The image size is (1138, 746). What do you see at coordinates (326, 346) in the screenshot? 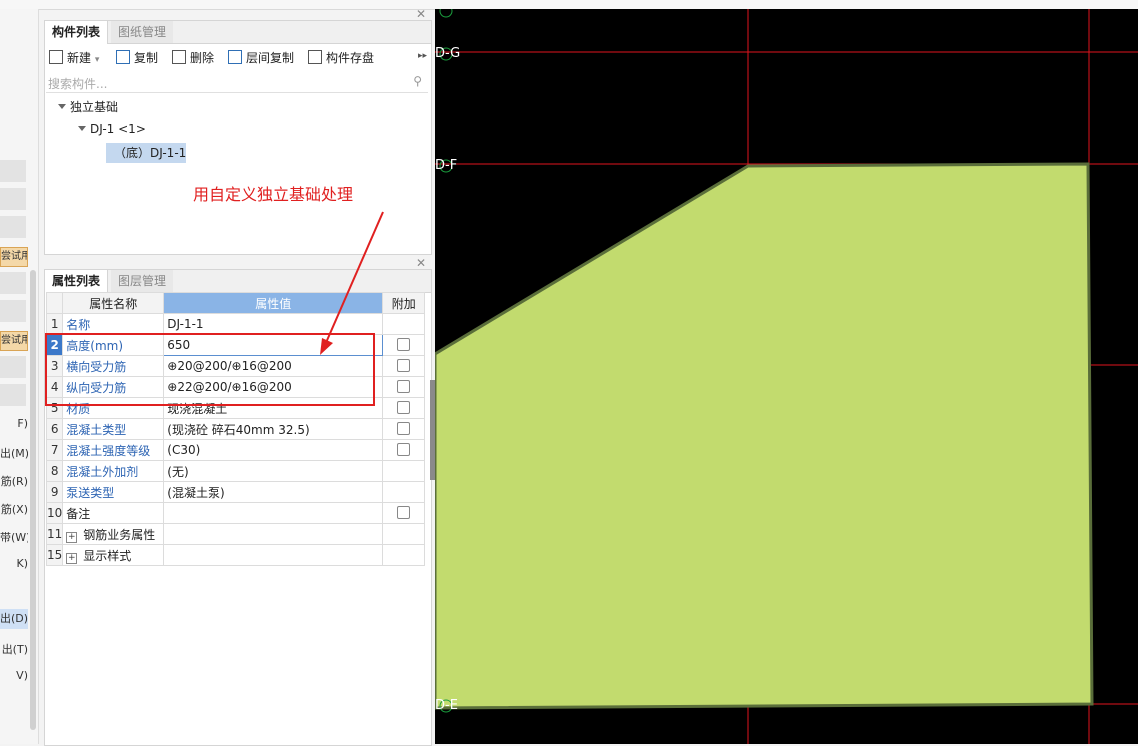
I see `arrow-head` at bounding box center [326, 346].